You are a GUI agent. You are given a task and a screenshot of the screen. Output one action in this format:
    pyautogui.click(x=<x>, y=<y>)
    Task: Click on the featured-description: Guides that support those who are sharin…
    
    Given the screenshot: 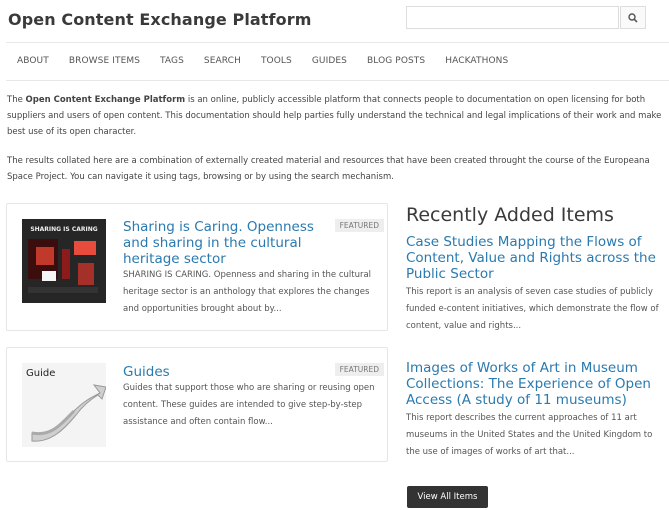 What is the action you would take?
    pyautogui.click(x=249, y=405)
    